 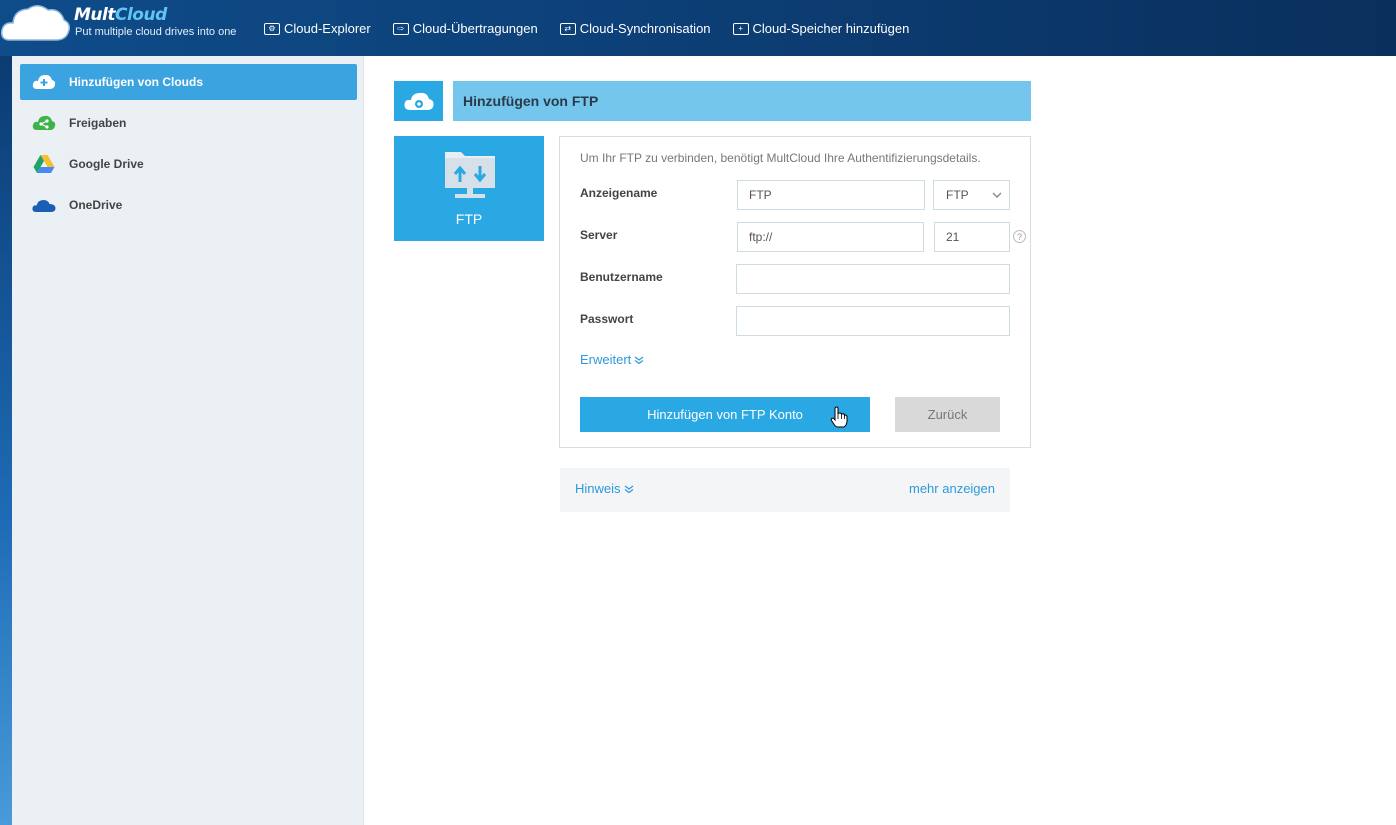 I want to click on ftp-tile-label: FTP, so click(x=469, y=219).